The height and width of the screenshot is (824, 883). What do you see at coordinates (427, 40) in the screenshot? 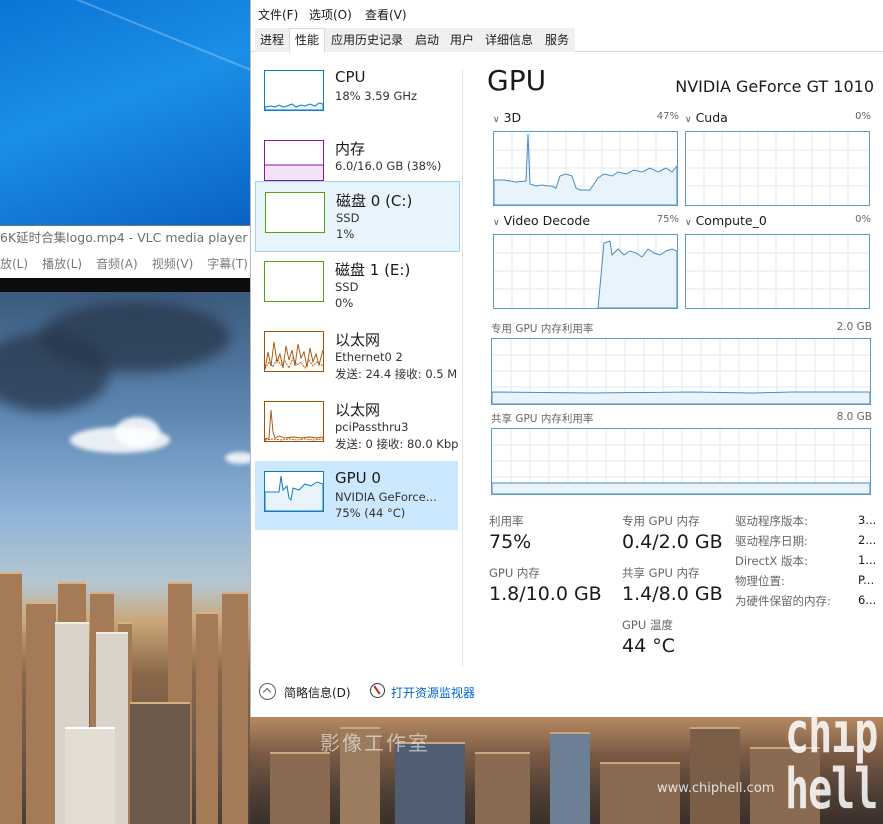
I see `tab-startup: 启动` at bounding box center [427, 40].